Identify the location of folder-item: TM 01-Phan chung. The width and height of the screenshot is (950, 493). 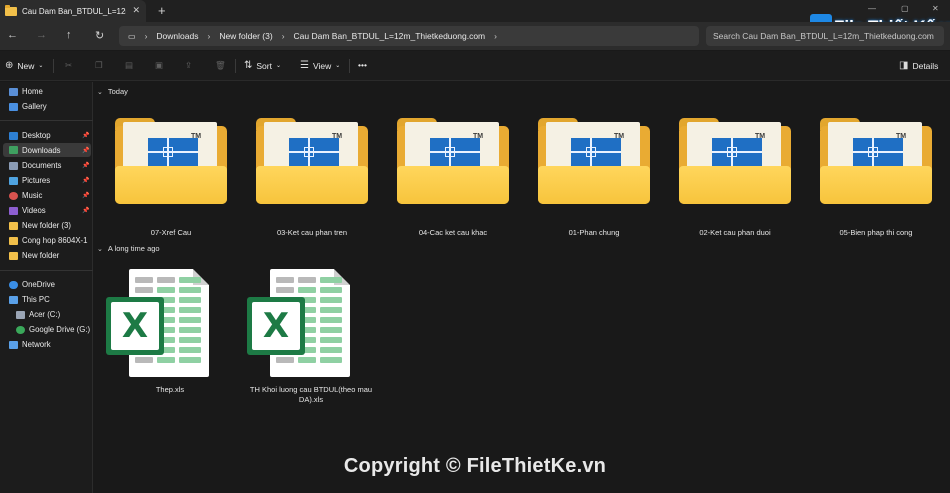
(583, 159).